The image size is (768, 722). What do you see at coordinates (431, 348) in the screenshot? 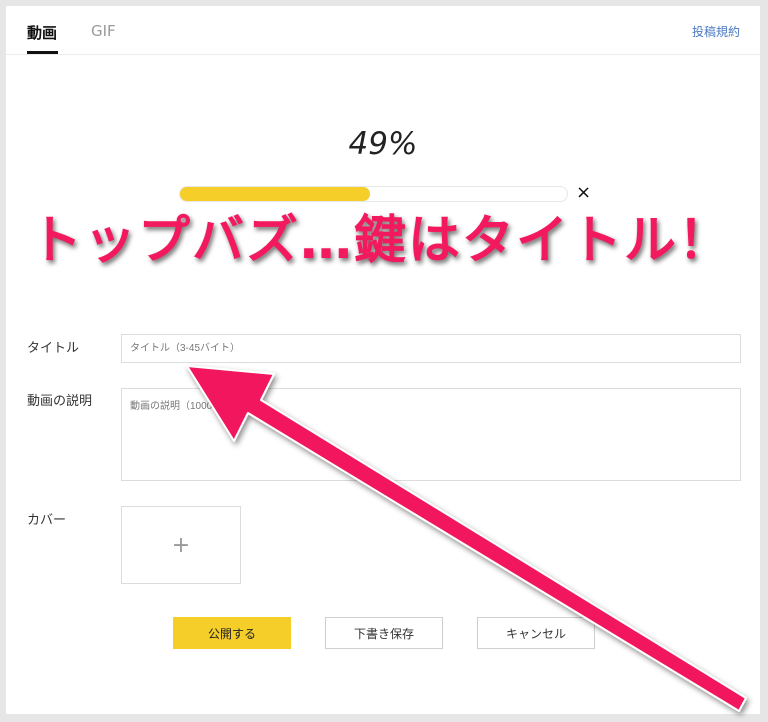
I see `title-input` at bounding box center [431, 348].